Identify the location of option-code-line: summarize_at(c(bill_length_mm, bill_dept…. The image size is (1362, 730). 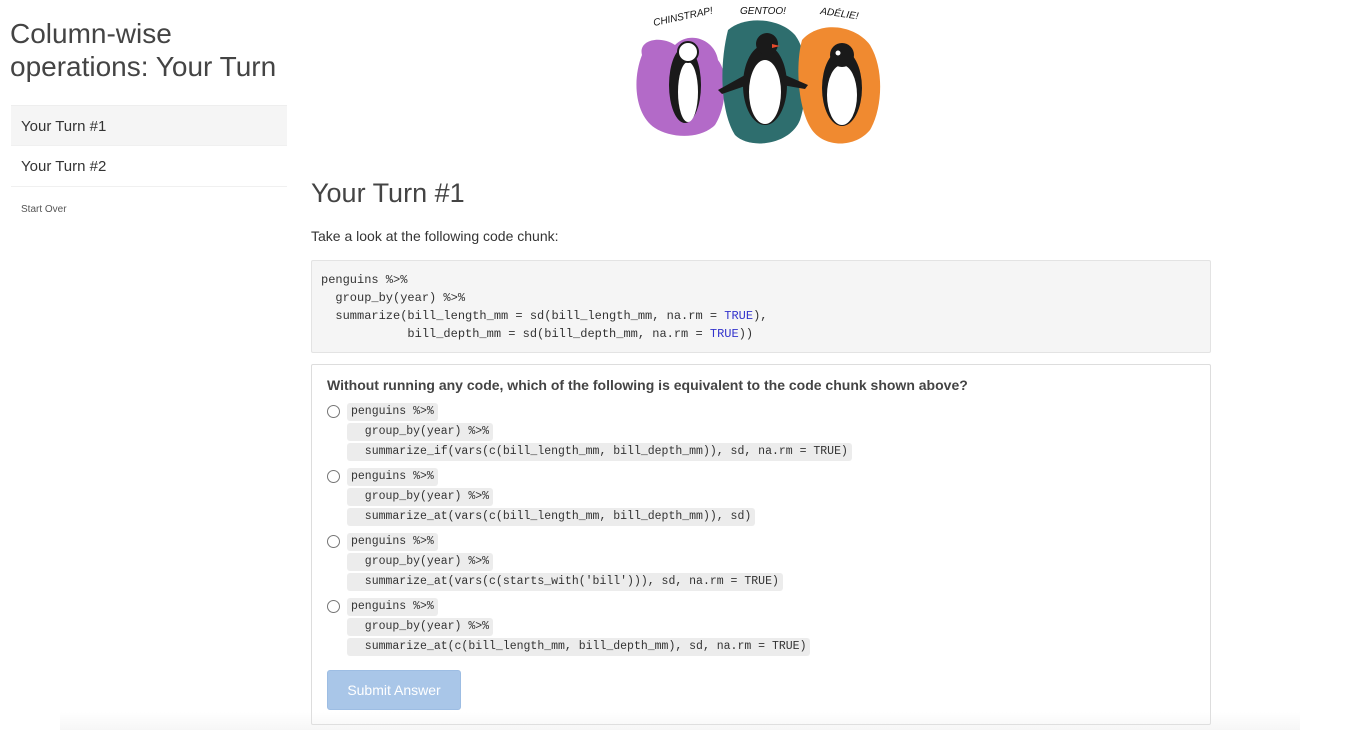
(579, 647).